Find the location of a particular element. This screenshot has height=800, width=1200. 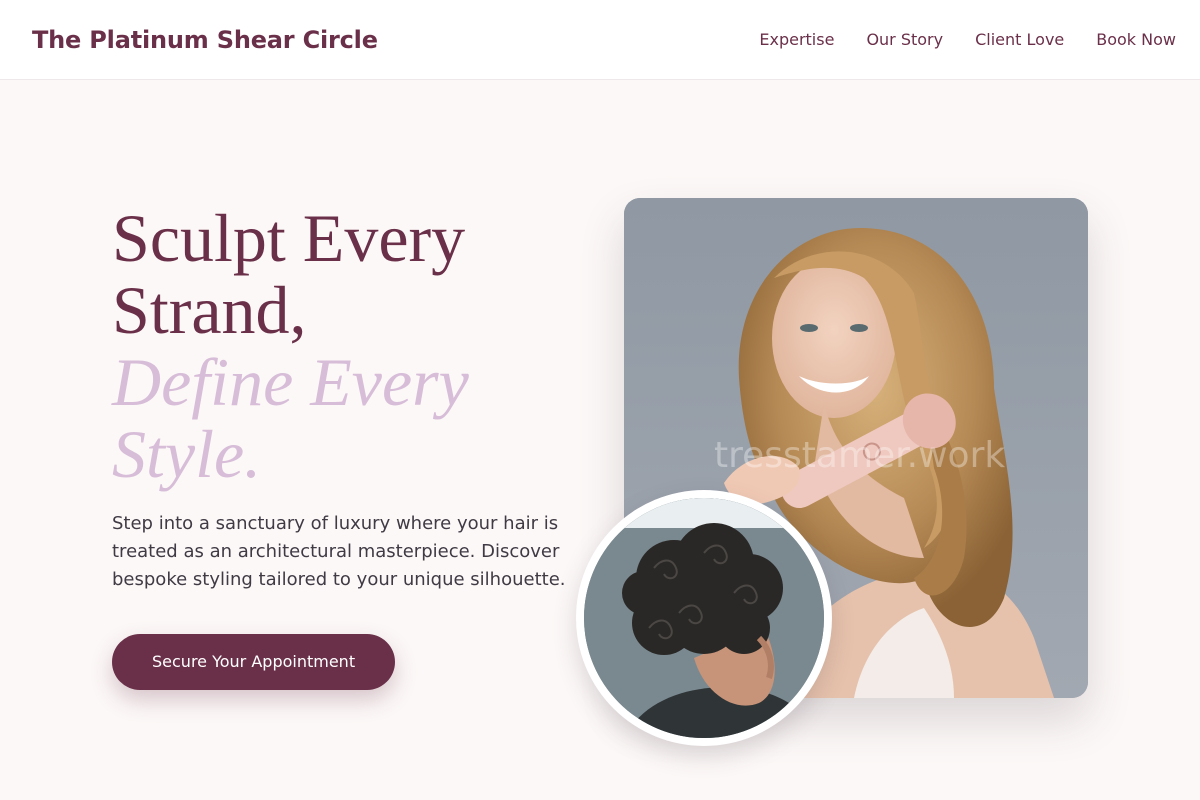

main-nav: Expertise Our Story Client Love Book Now is located at coordinates (967, 39).